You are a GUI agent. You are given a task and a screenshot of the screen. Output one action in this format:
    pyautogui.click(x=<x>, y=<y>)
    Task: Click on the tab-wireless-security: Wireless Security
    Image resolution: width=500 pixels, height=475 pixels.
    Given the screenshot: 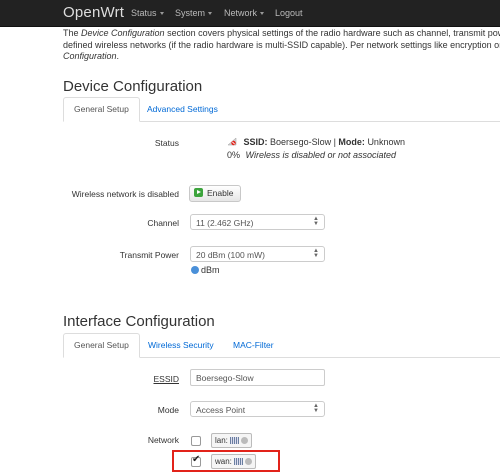 What is the action you would take?
    pyautogui.click(x=181, y=345)
    